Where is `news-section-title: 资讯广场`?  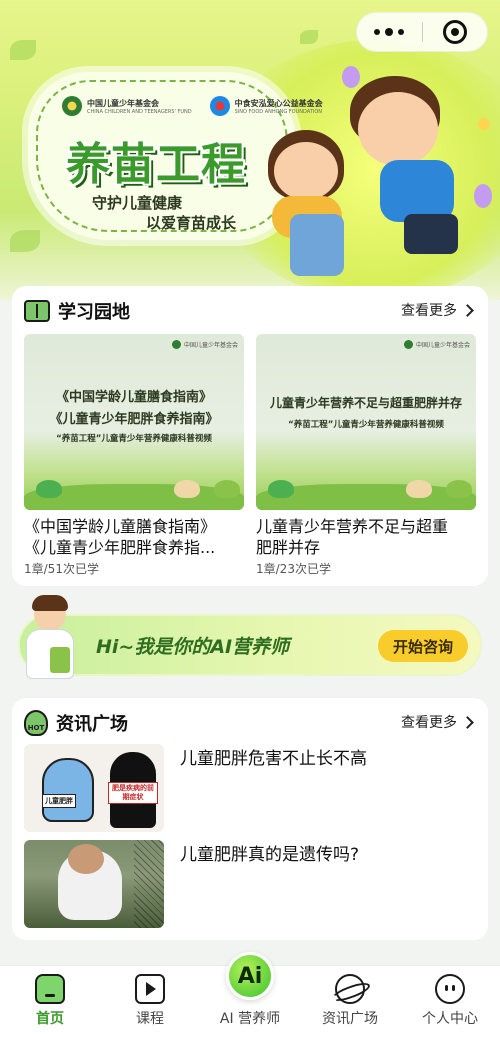 news-section-title: 资讯广场 is located at coordinates (92, 724).